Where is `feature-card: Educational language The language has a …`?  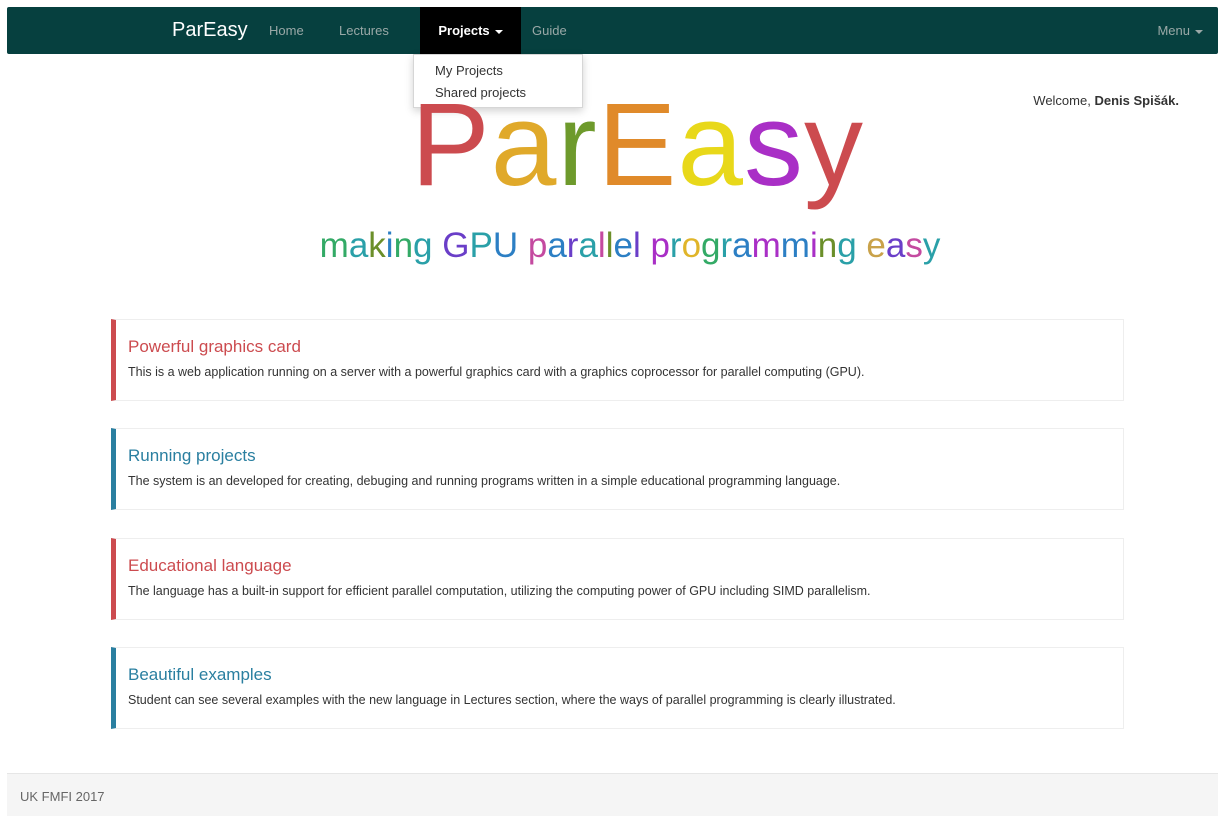 feature-card: Educational language The language has a … is located at coordinates (617, 579).